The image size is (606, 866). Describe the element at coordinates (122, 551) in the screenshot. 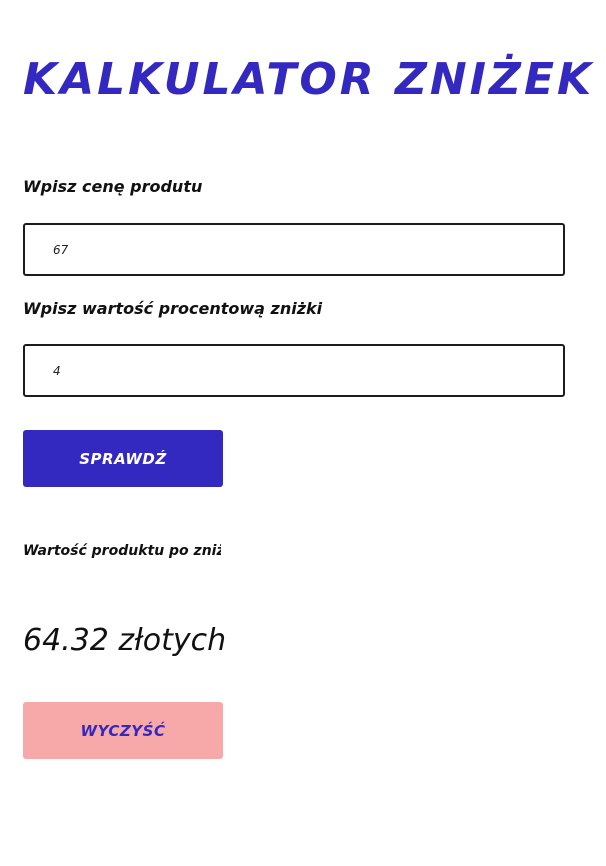

I see `result-label: Wartość produktu po zniżce:` at that location.